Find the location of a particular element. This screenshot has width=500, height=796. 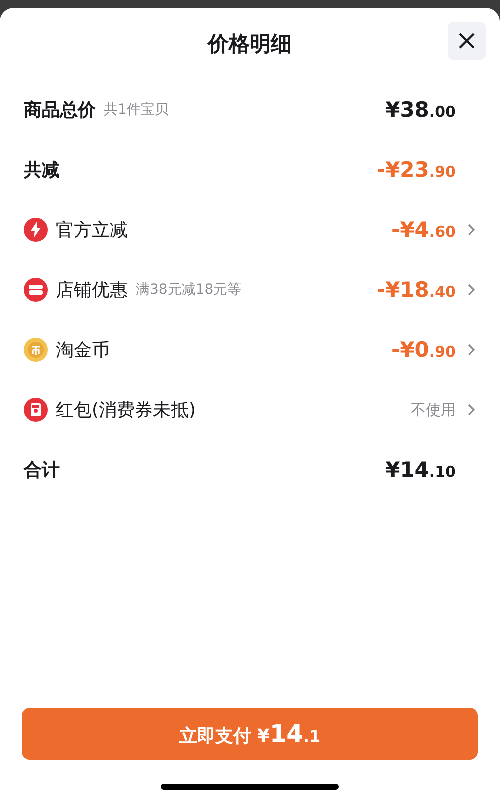

price-text: -¥4.60 is located at coordinates (423, 230).